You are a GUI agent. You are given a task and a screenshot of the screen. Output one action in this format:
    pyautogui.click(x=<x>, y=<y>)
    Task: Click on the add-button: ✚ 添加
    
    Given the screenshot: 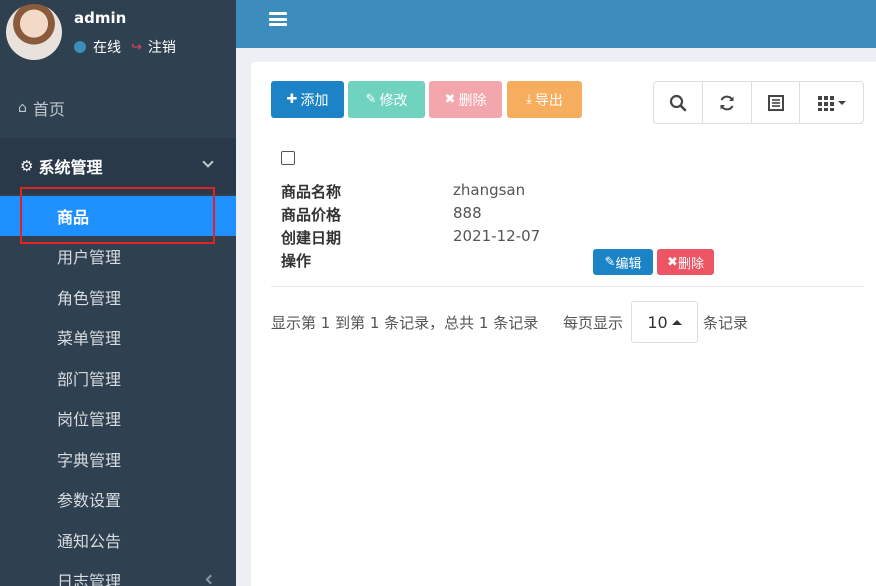 What is the action you would take?
    pyautogui.click(x=307, y=99)
    